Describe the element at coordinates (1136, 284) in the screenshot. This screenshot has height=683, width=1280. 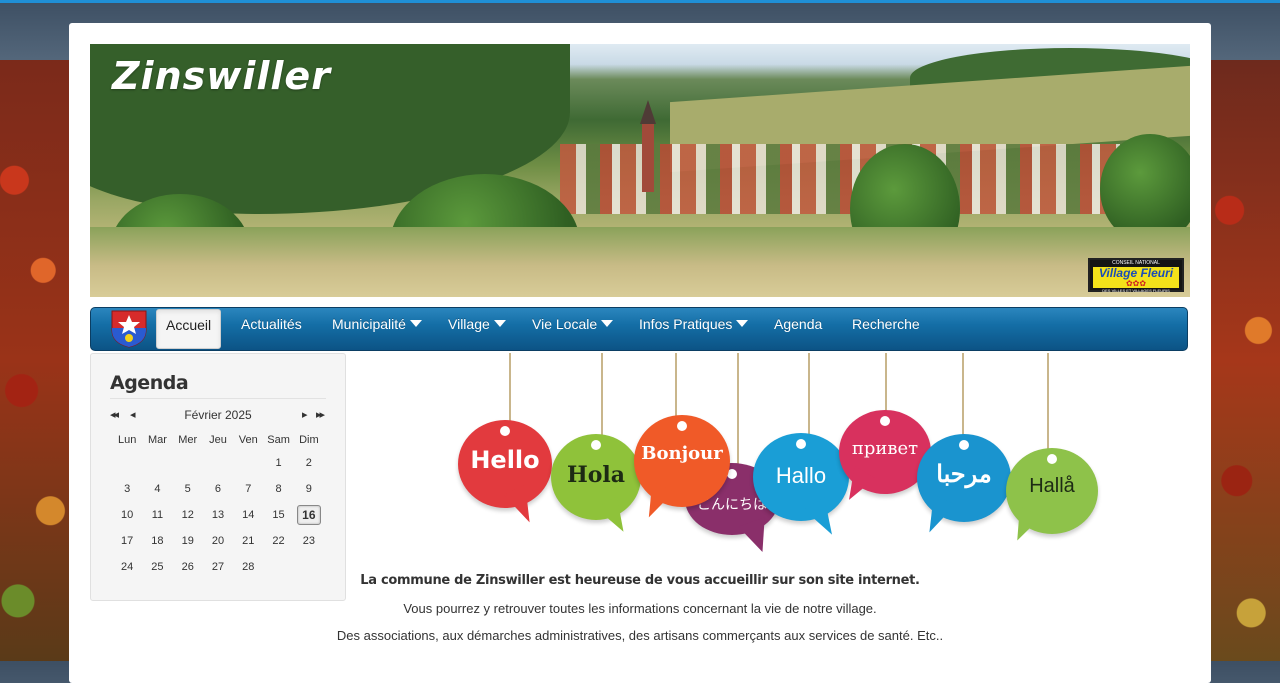
I see `badge-flowers: ✿✿✿` at that location.